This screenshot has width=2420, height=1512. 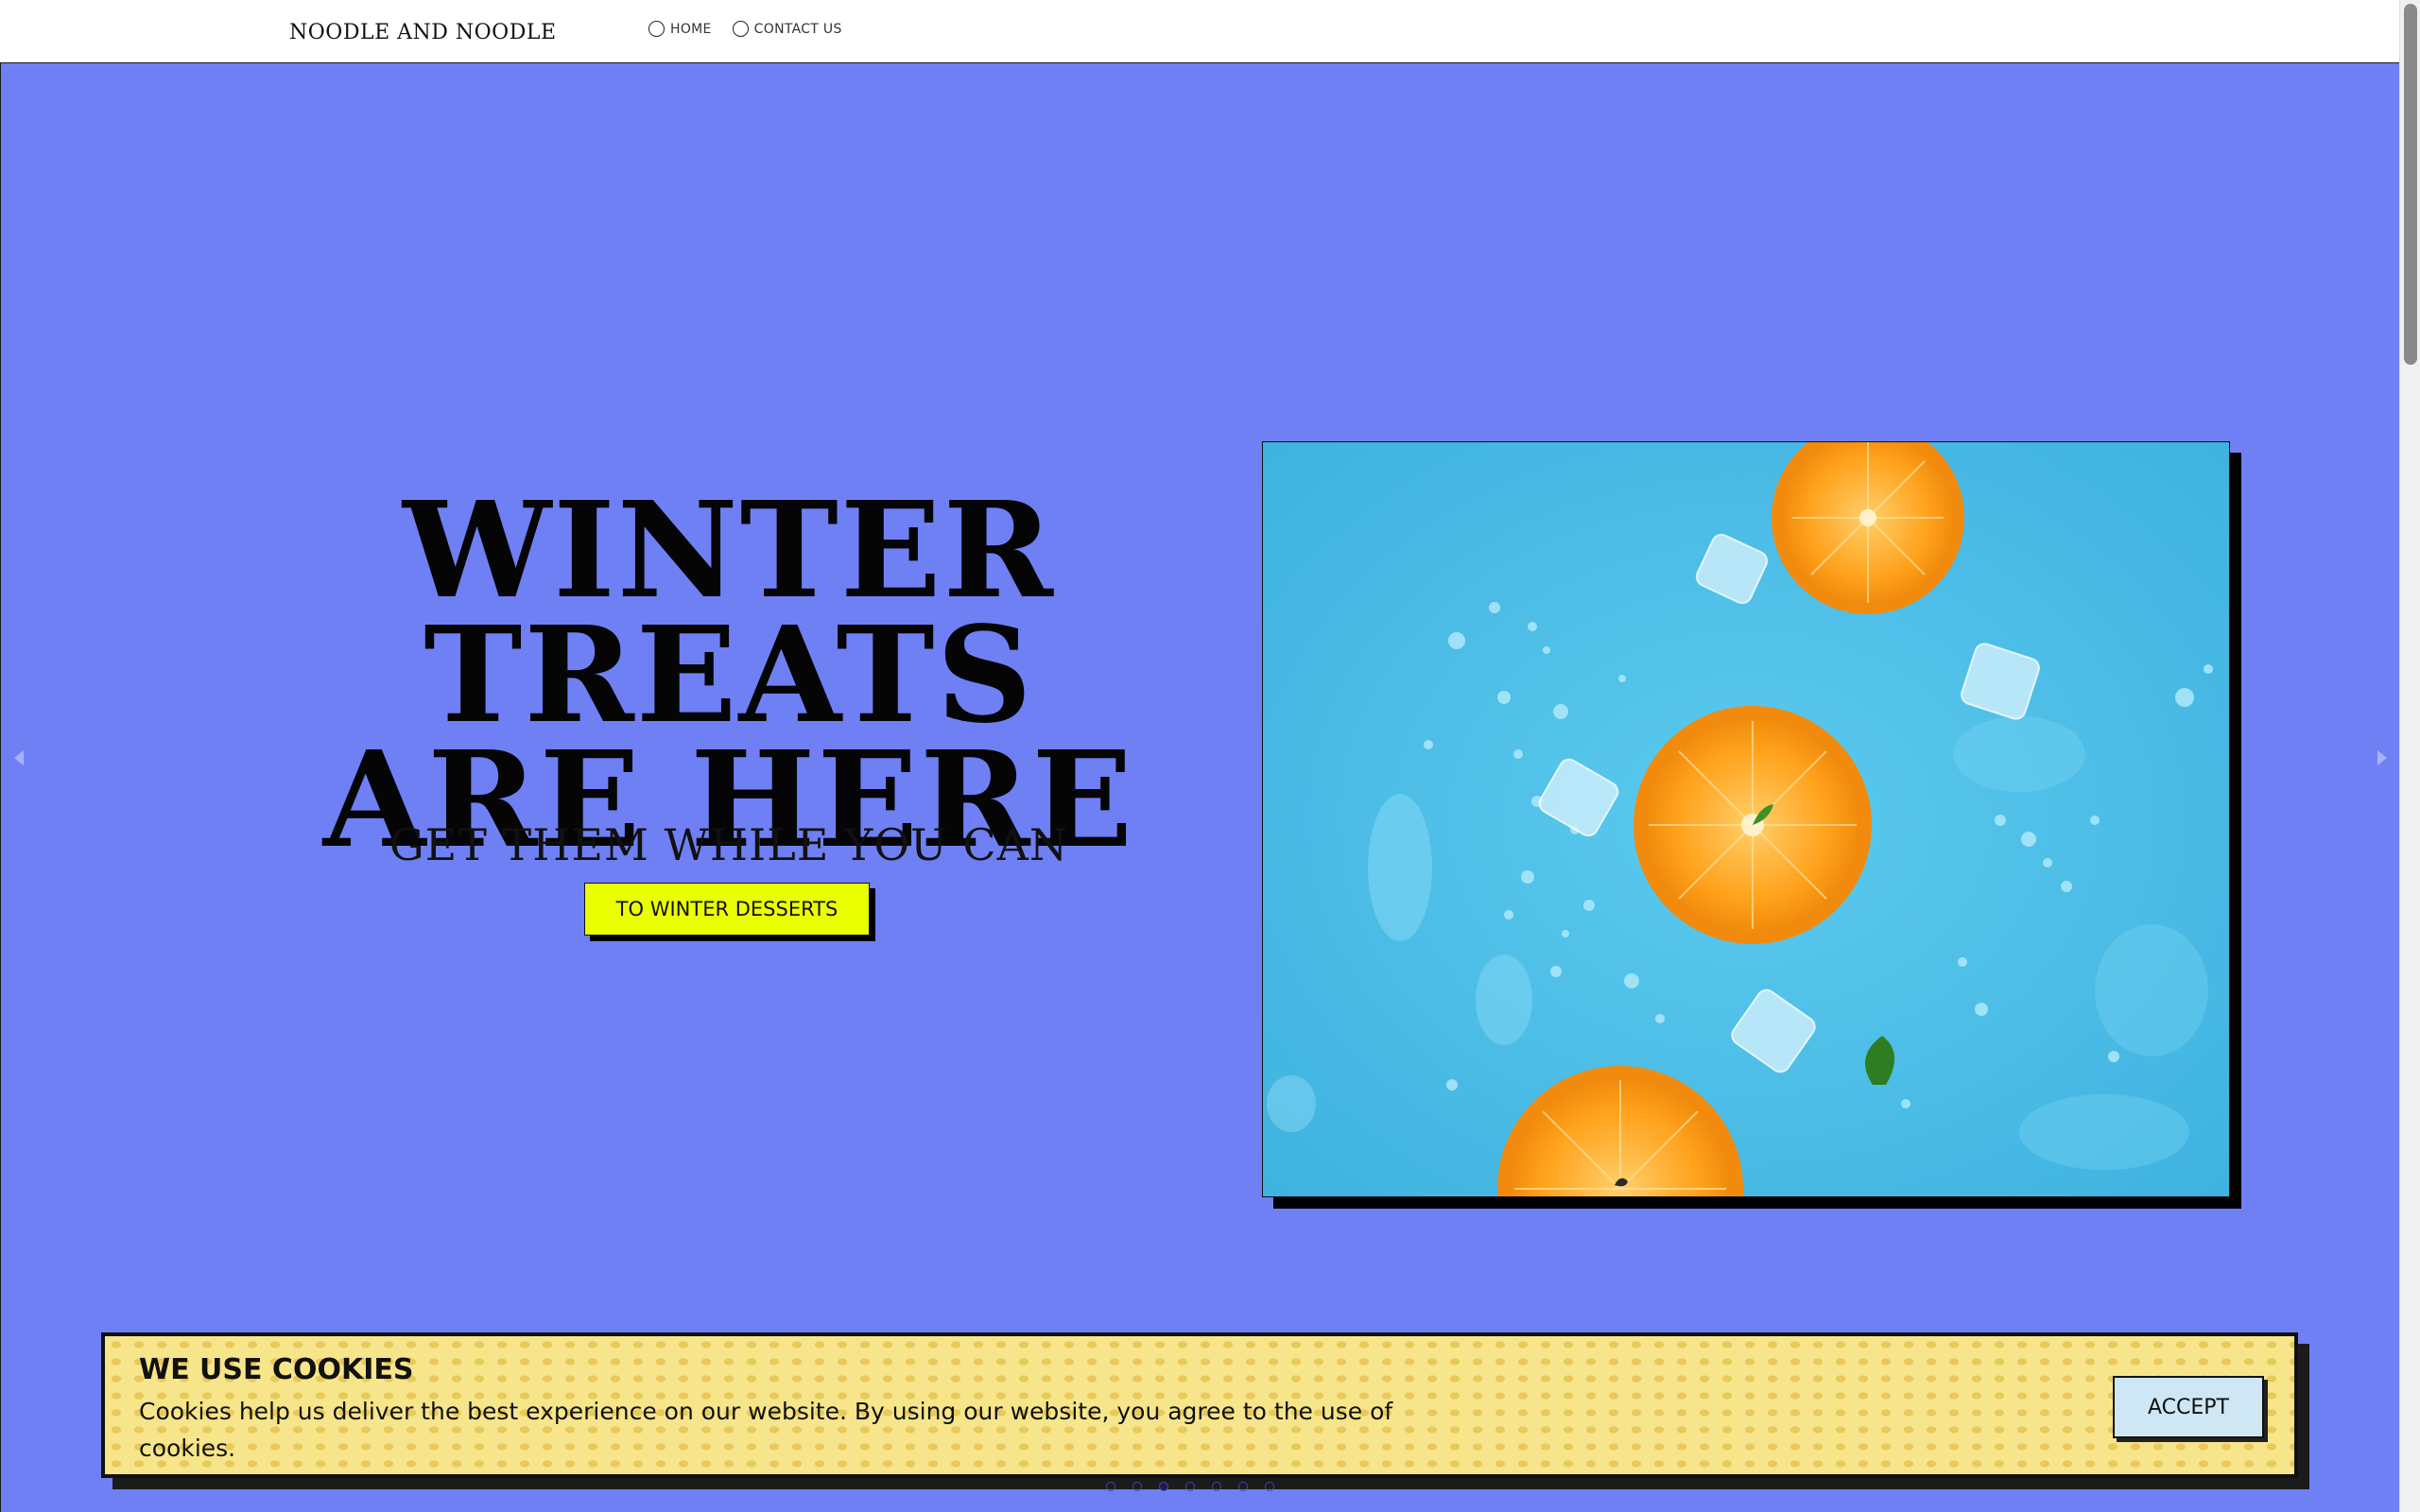 I want to click on hero-subheading: GET THEM WHILE YOU CAN, so click(x=729, y=844).